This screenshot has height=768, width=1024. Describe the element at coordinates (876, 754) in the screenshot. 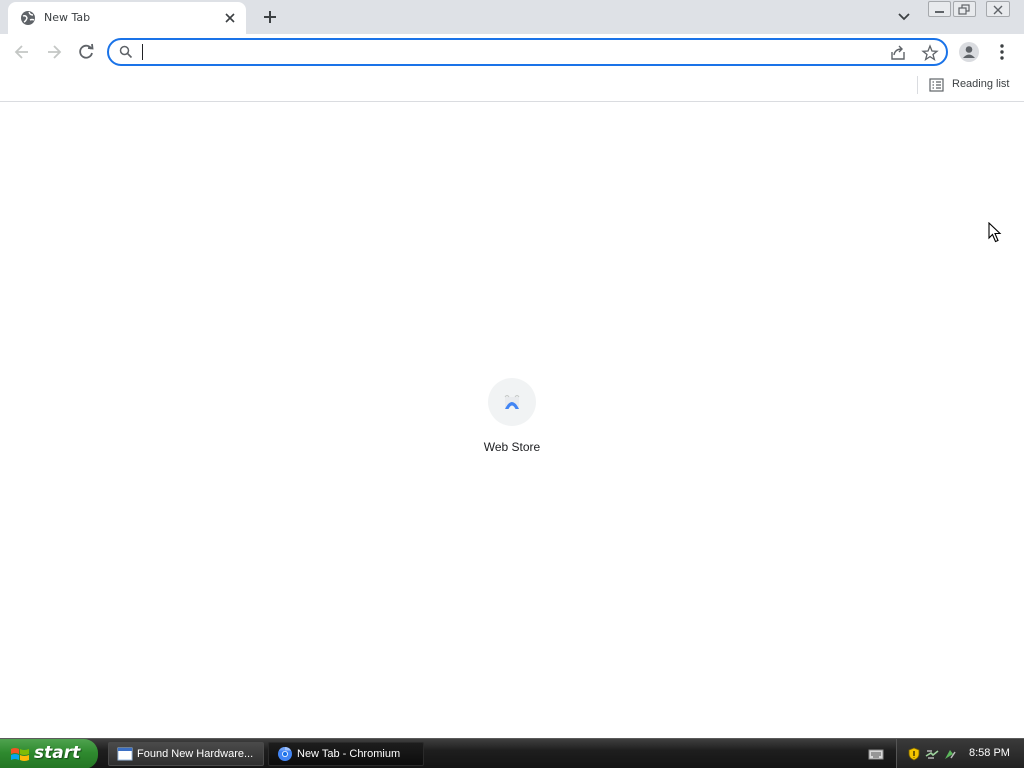

I see `keyboard-icon` at that location.